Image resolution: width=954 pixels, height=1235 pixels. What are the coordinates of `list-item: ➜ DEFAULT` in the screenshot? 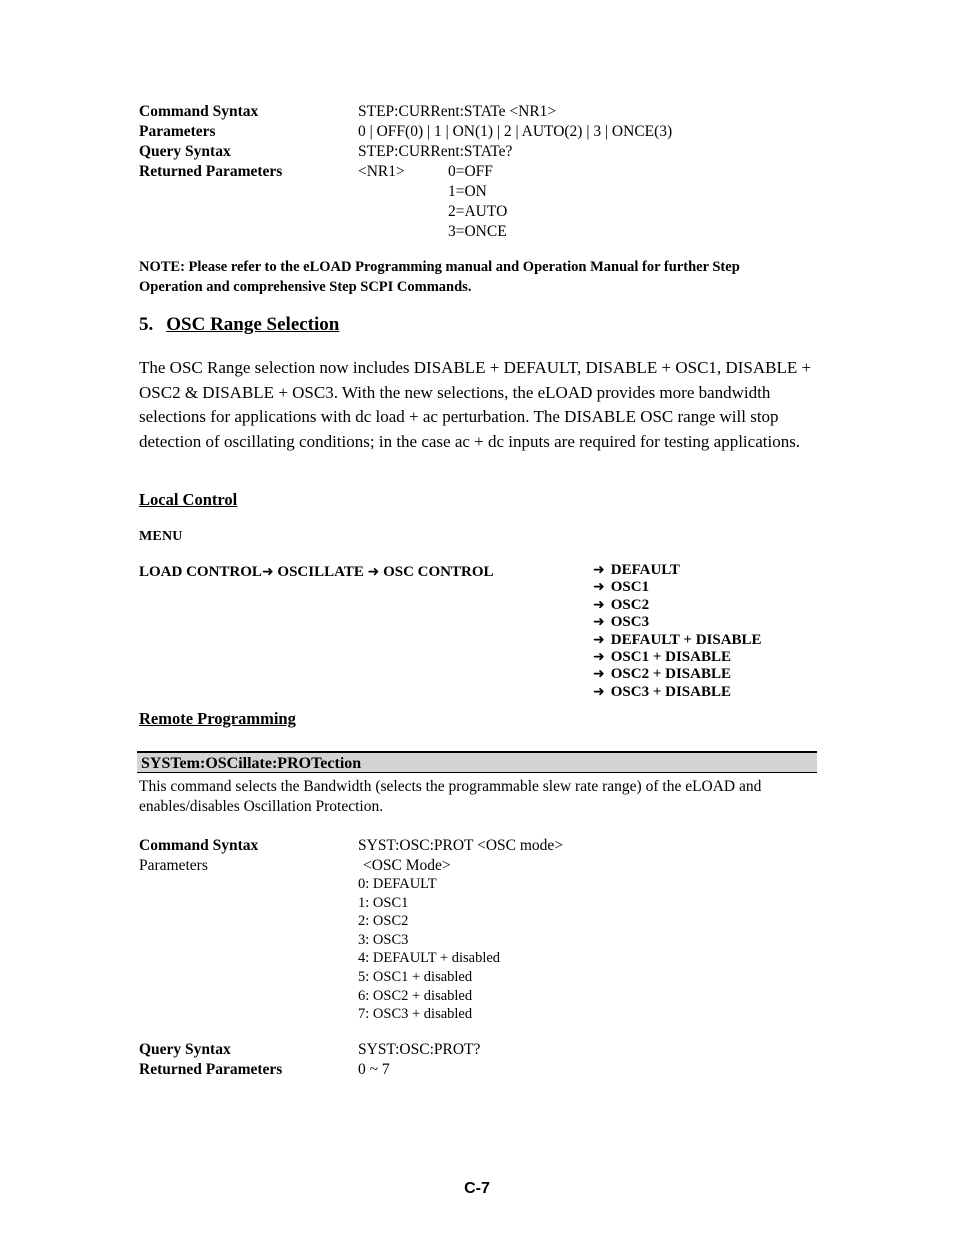 It's located at (677, 570).